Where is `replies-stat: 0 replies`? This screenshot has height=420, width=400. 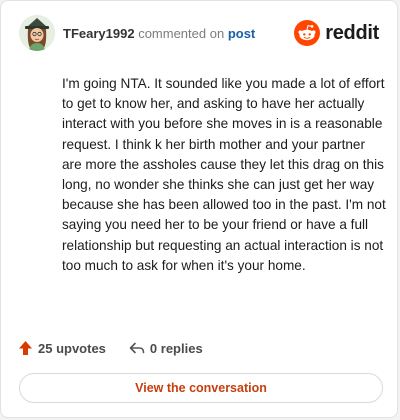 replies-stat: 0 replies is located at coordinates (165, 348).